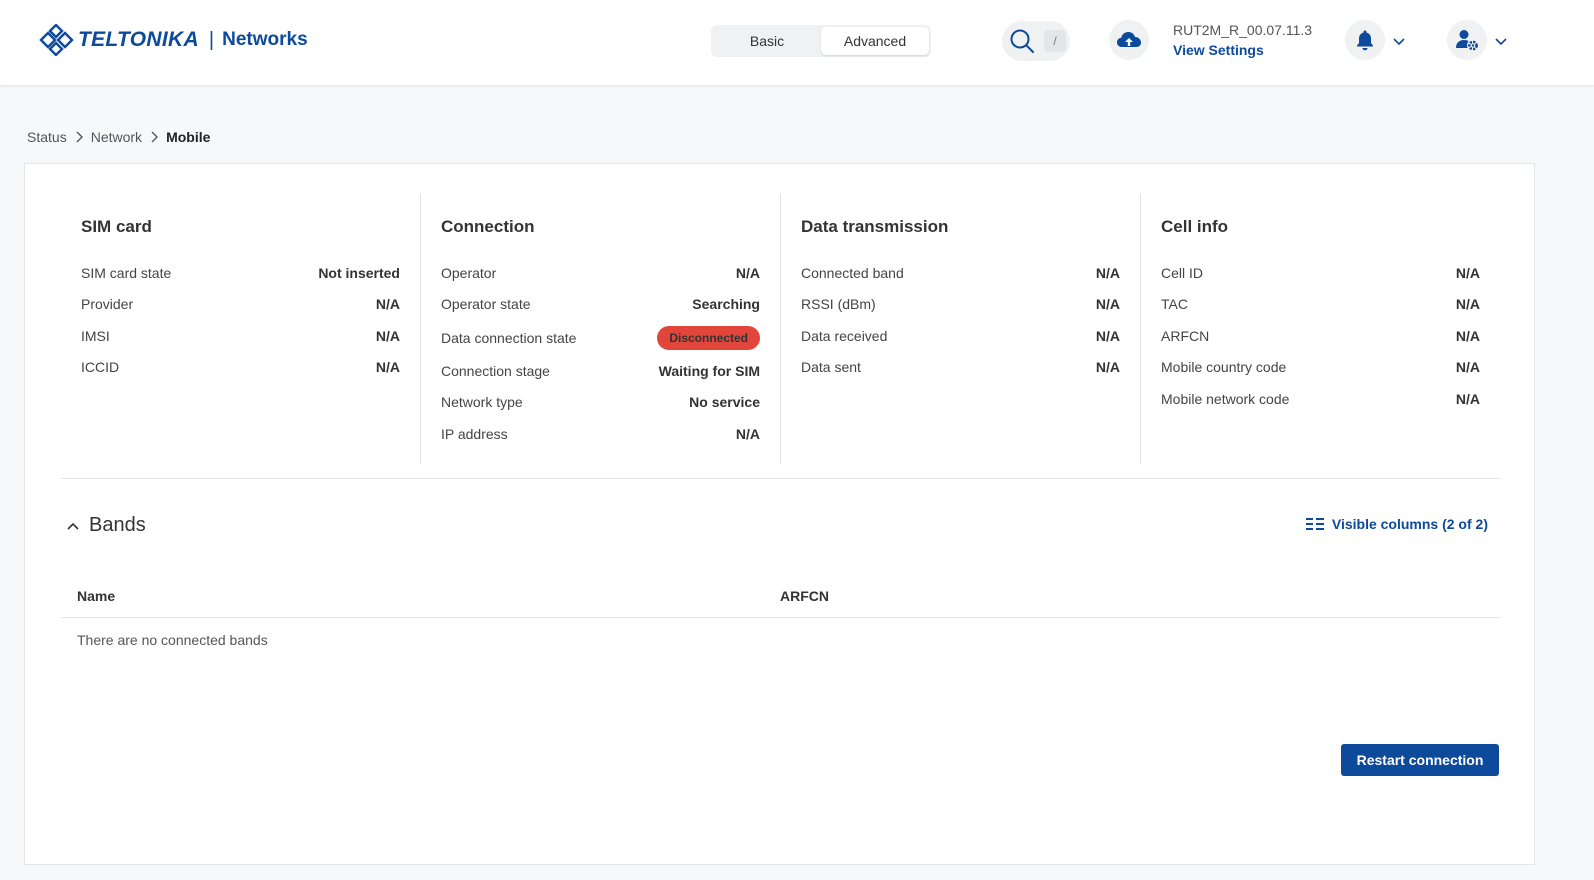 The height and width of the screenshot is (880, 1594). I want to click on row-label: Data connection state, so click(509, 337).